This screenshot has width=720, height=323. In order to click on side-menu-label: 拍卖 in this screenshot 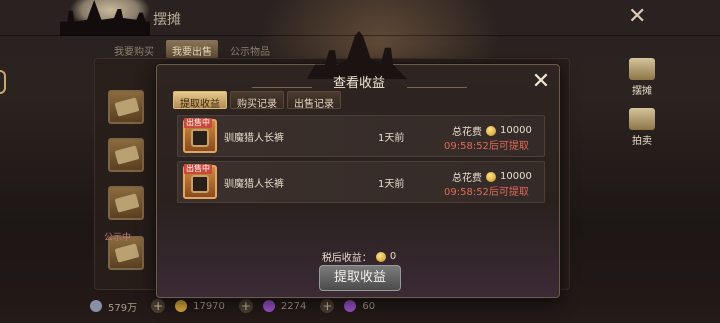, I will do `click(642, 141)`.